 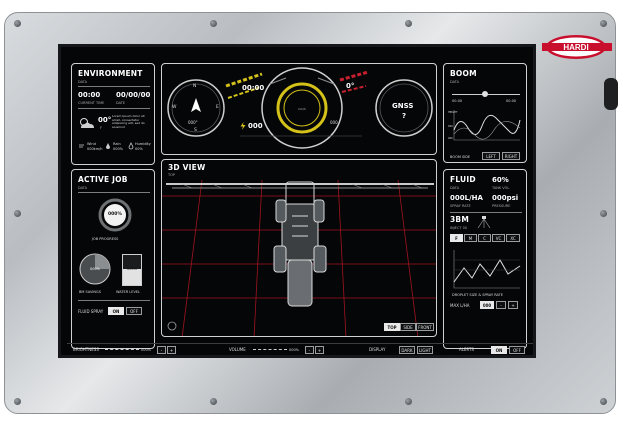 What do you see at coordinates (517, 350) in the screenshot?
I see `alerts-off-button: OFF` at bounding box center [517, 350].